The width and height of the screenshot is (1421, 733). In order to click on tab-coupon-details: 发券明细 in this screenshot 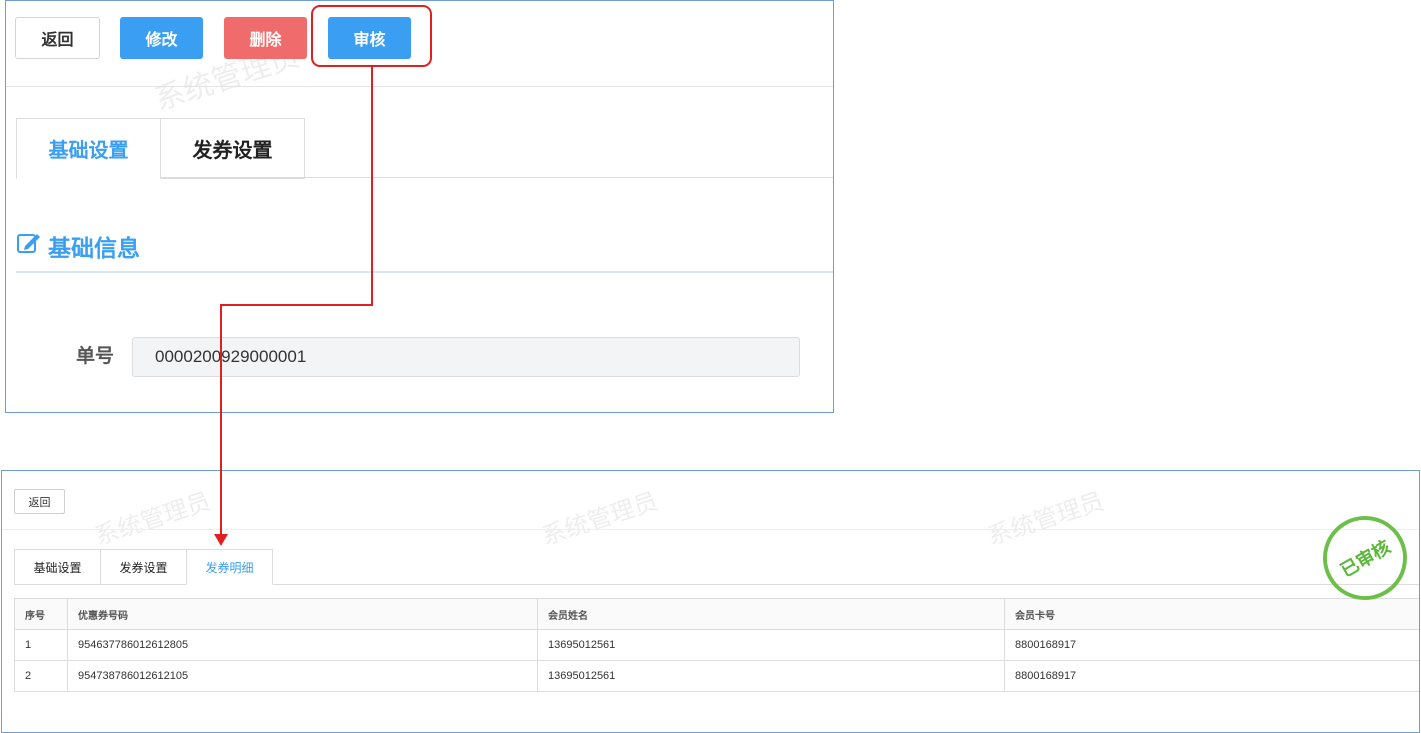, I will do `click(229, 567)`.